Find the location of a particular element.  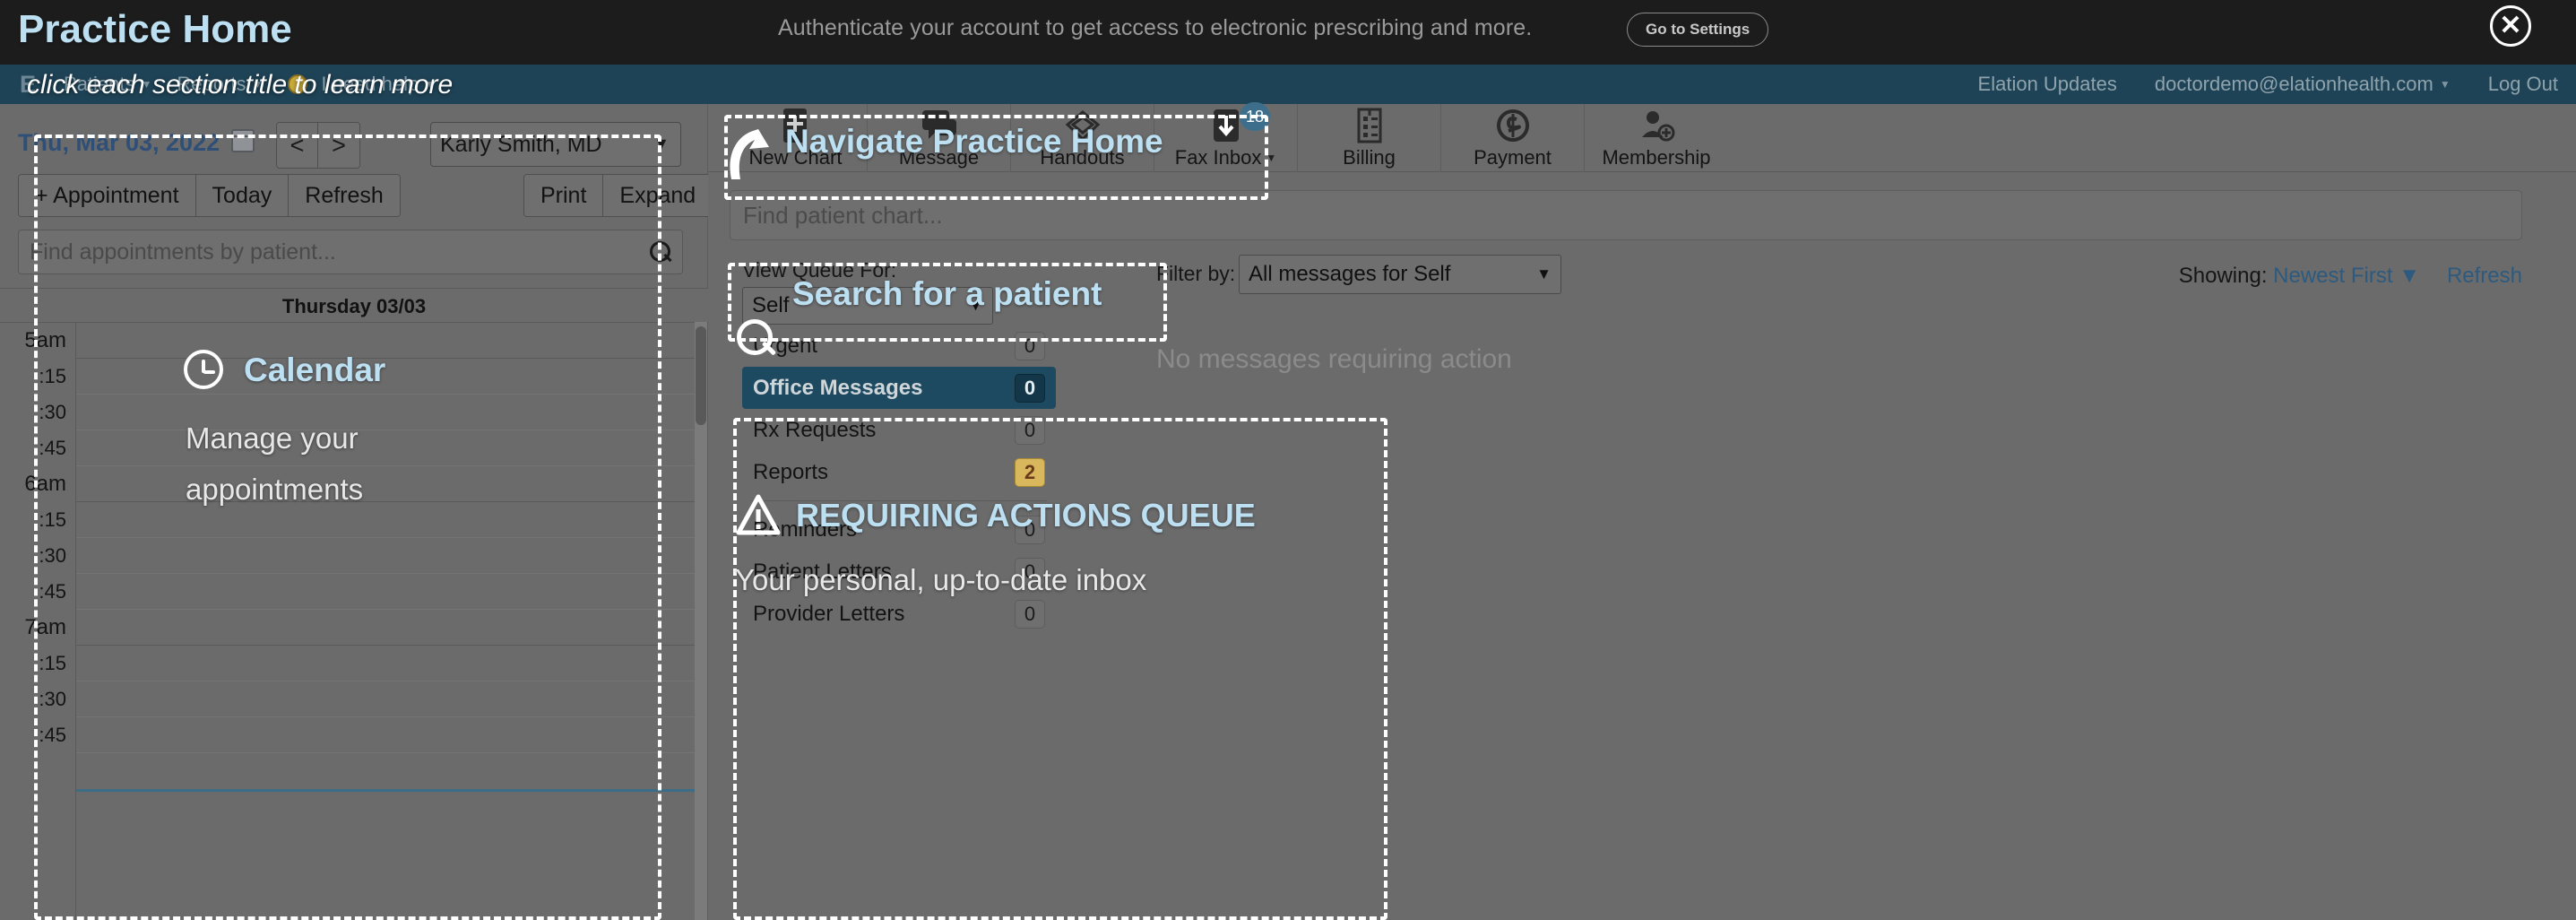

toolbar-item-handouts: Handouts is located at coordinates (1082, 138).